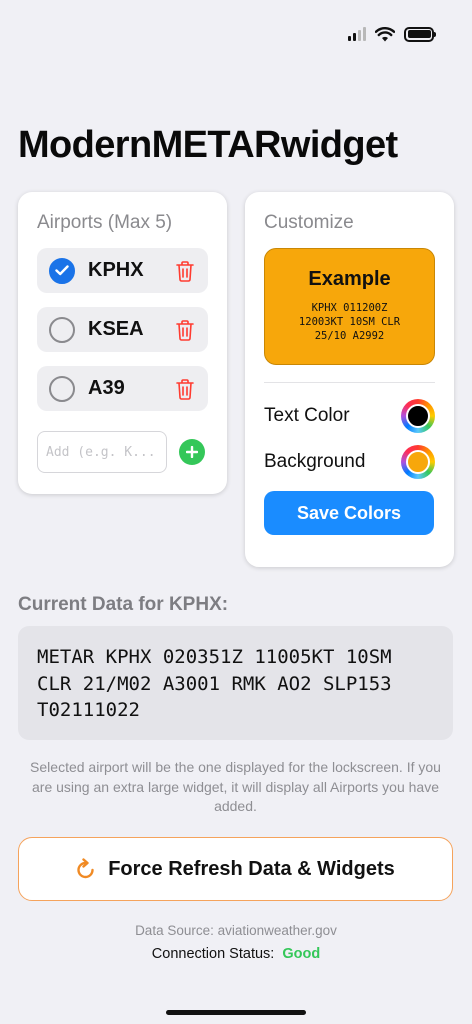  I want to click on add-airport-row, so click(122, 452).